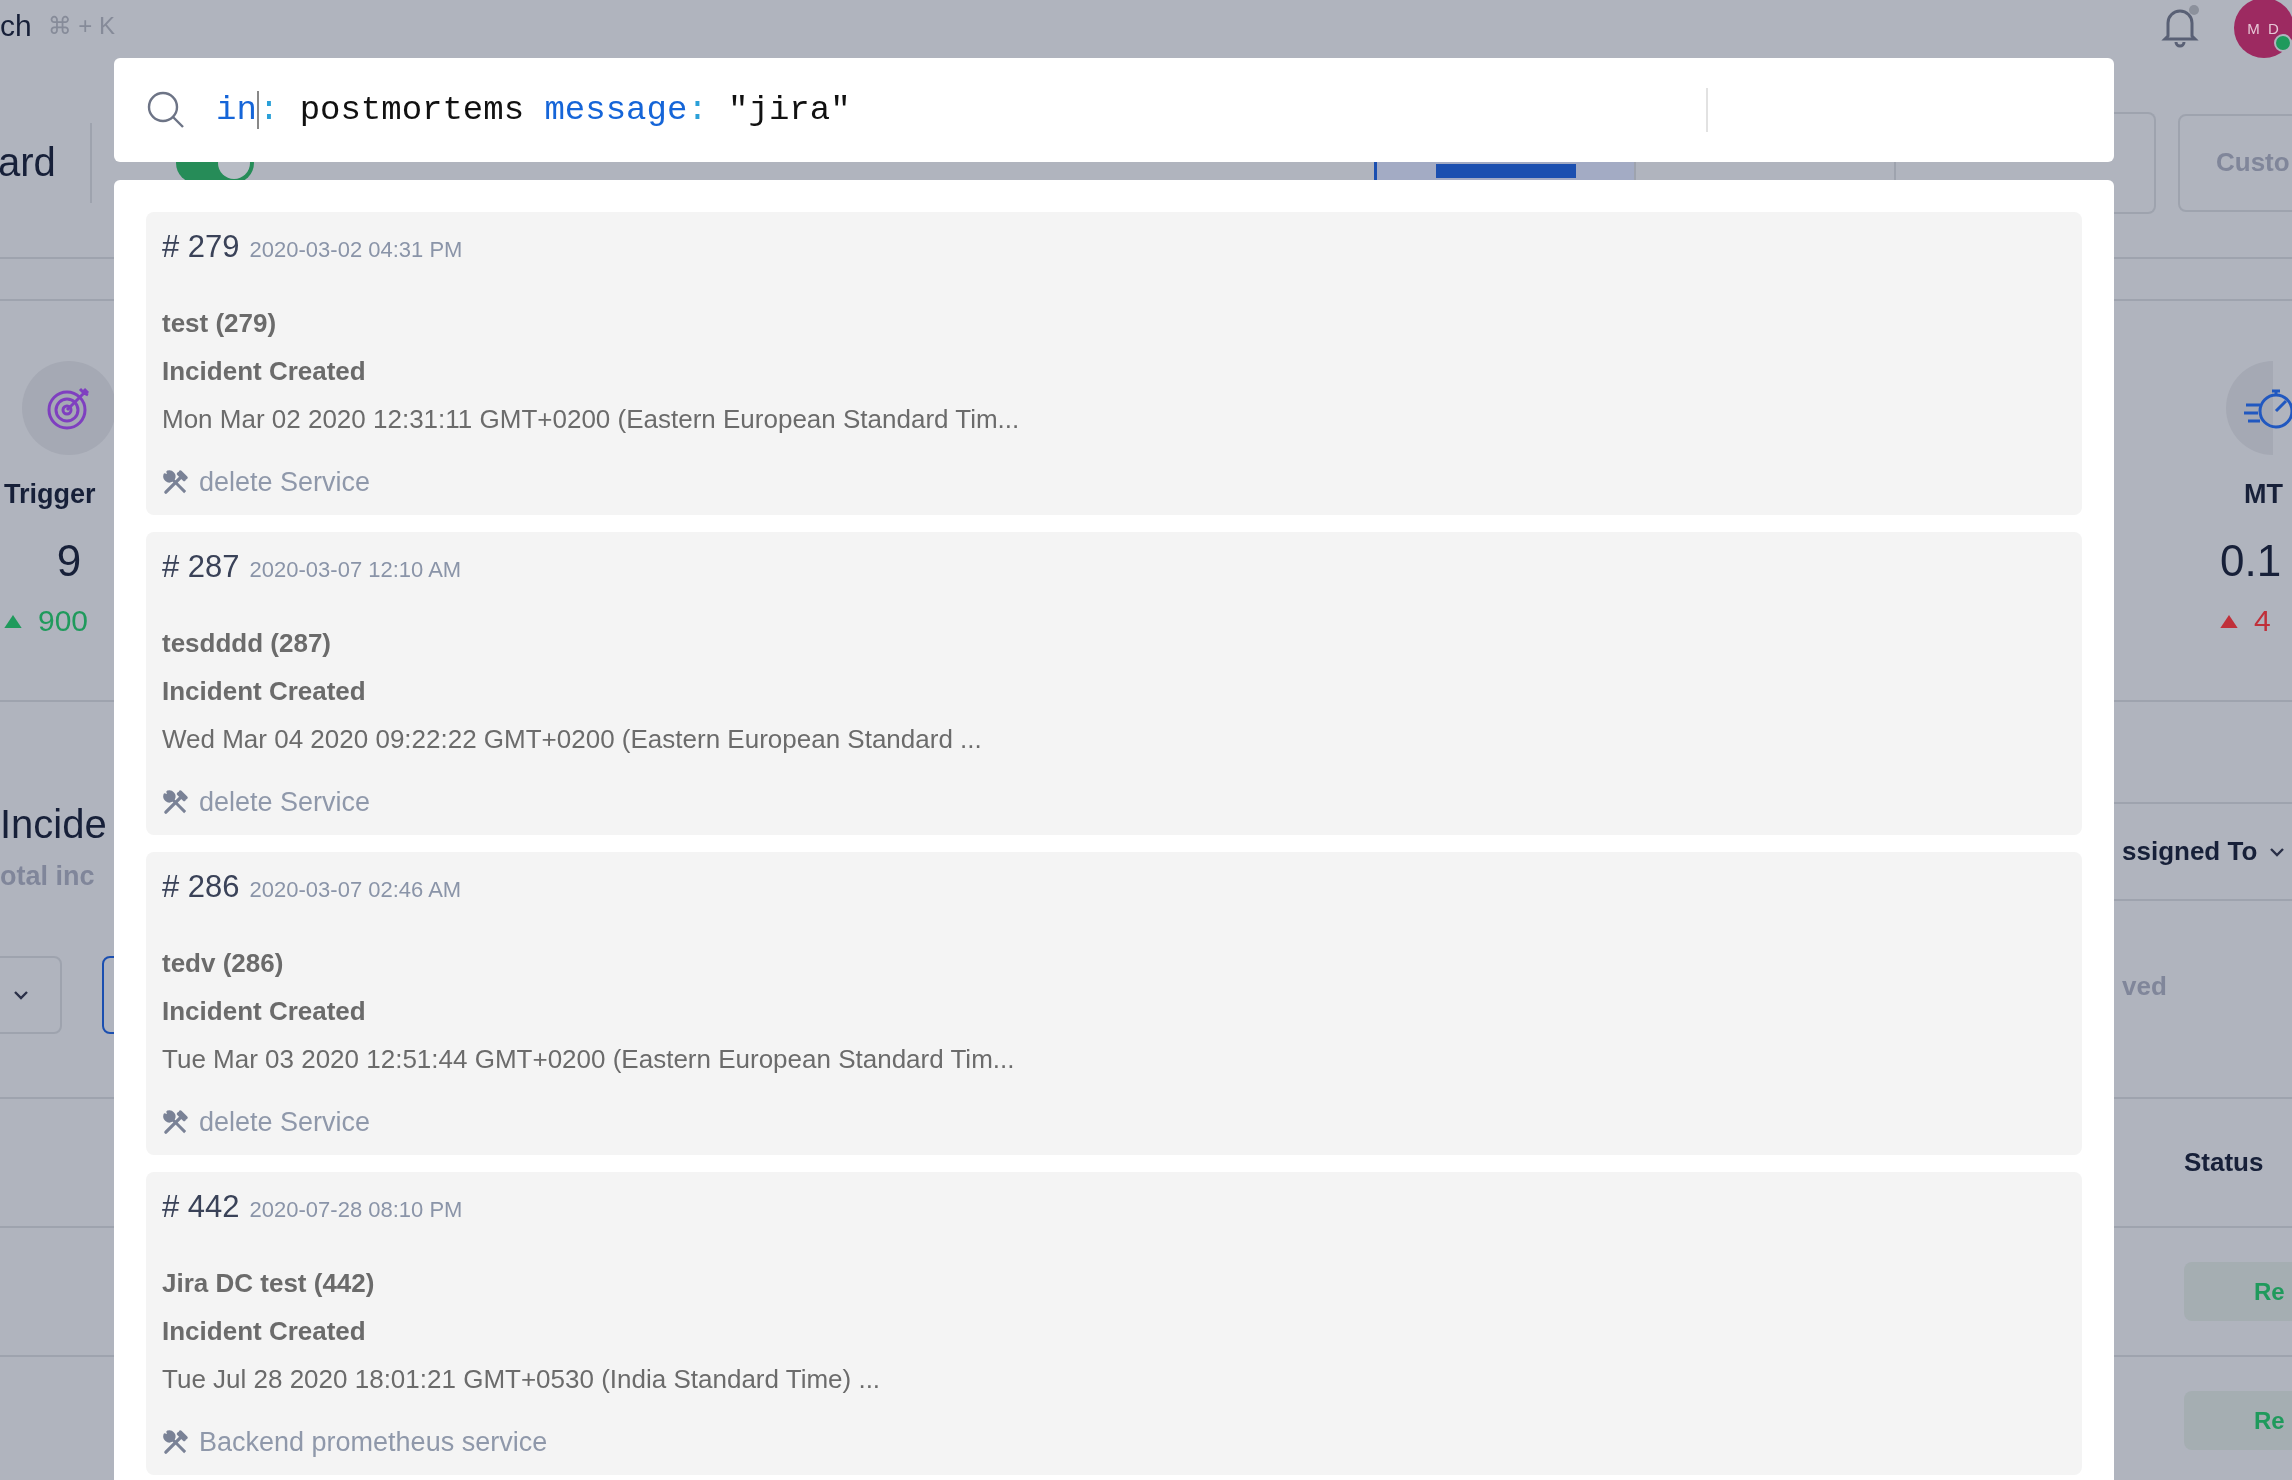 This screenshot has width=2292, height=1480. What do you see at coordinates (201, 247) in the screenshot?
I see `incident-number: # 279` at bounding box center [201, 247].